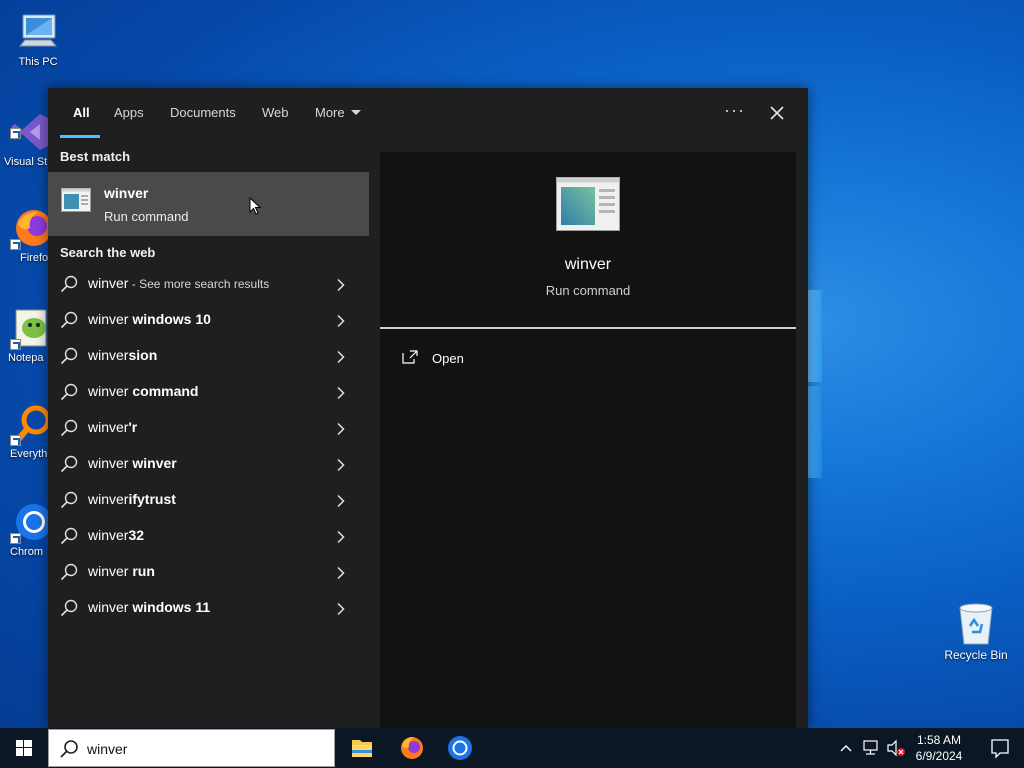 Image resolution: width=1024 pixels, height=768 pixels. I want to click on notification-icon, so click(1000, 749).